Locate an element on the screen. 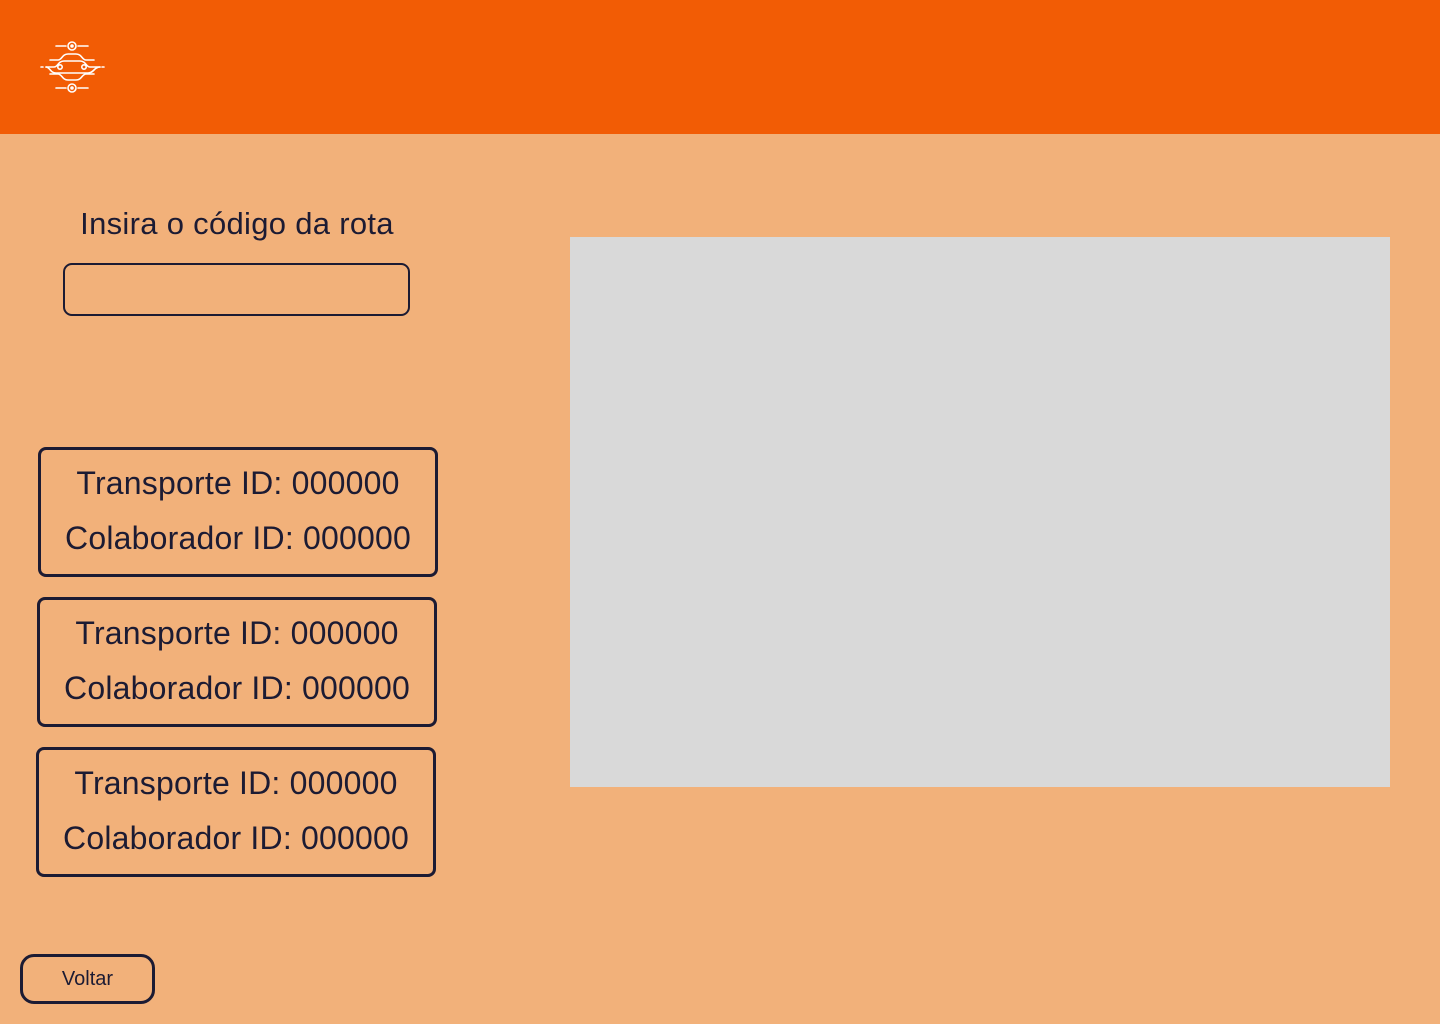 This screenshot has width=1440, height=1024. circuit-route-logo-icon is located at coordinates (72, 67).